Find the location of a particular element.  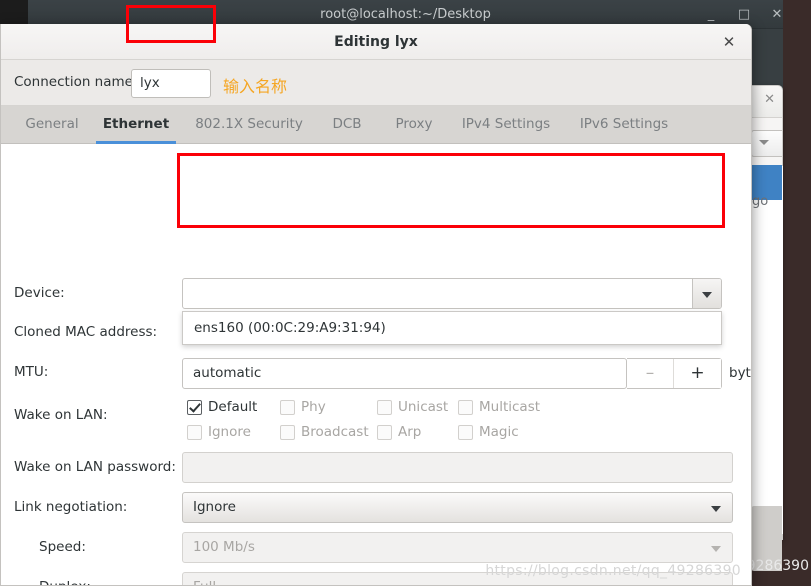

mtu-stepper: – + is located at coordinates (674, 373).